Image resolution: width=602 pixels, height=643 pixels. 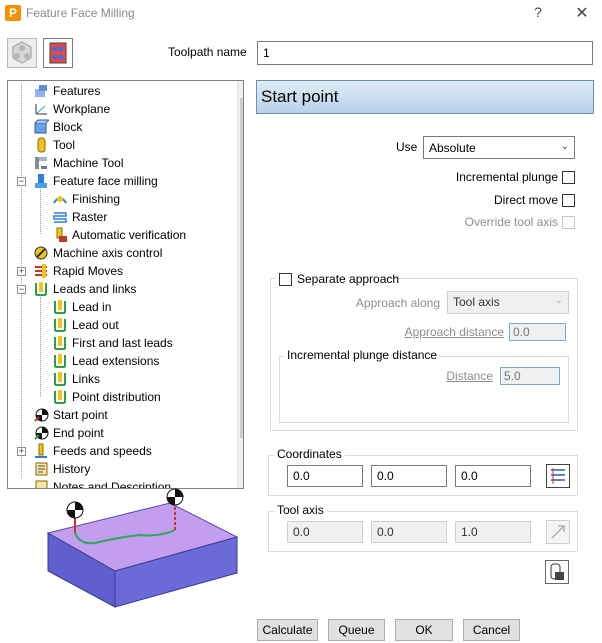 I want to click on help-button: ?, so click(x=538, y=13).